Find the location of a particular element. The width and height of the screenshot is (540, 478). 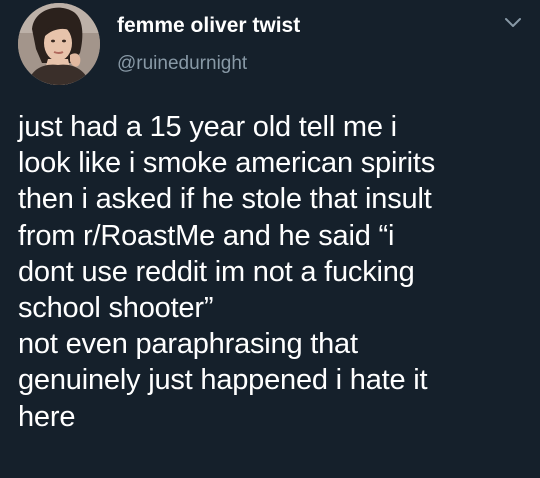

profile-photo-icon is located at coordinates (59, 44).